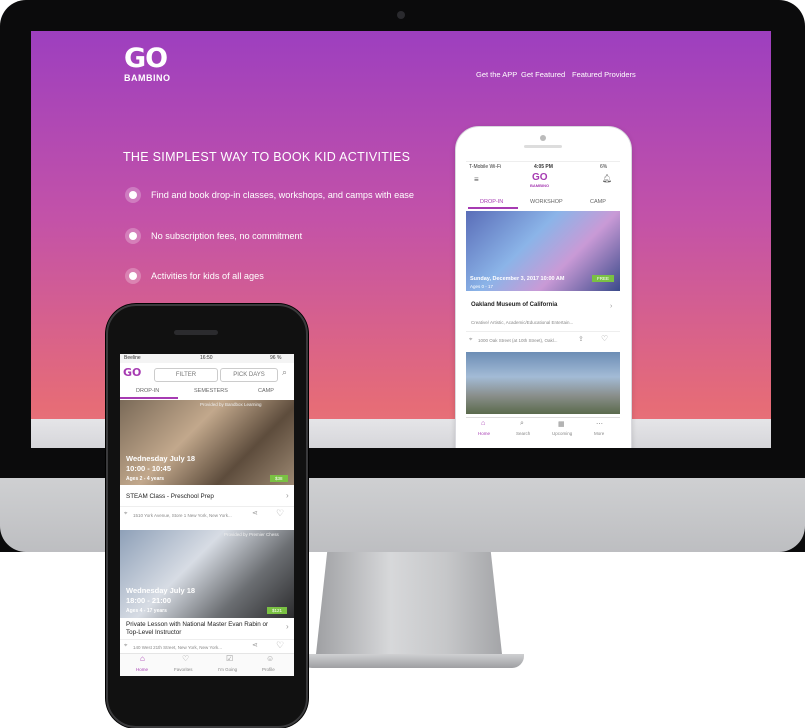  What do you see at coordinates (229, 658) in the screenshot?
I see `checklist-icon: ☑` at bounding box center [229, 658].